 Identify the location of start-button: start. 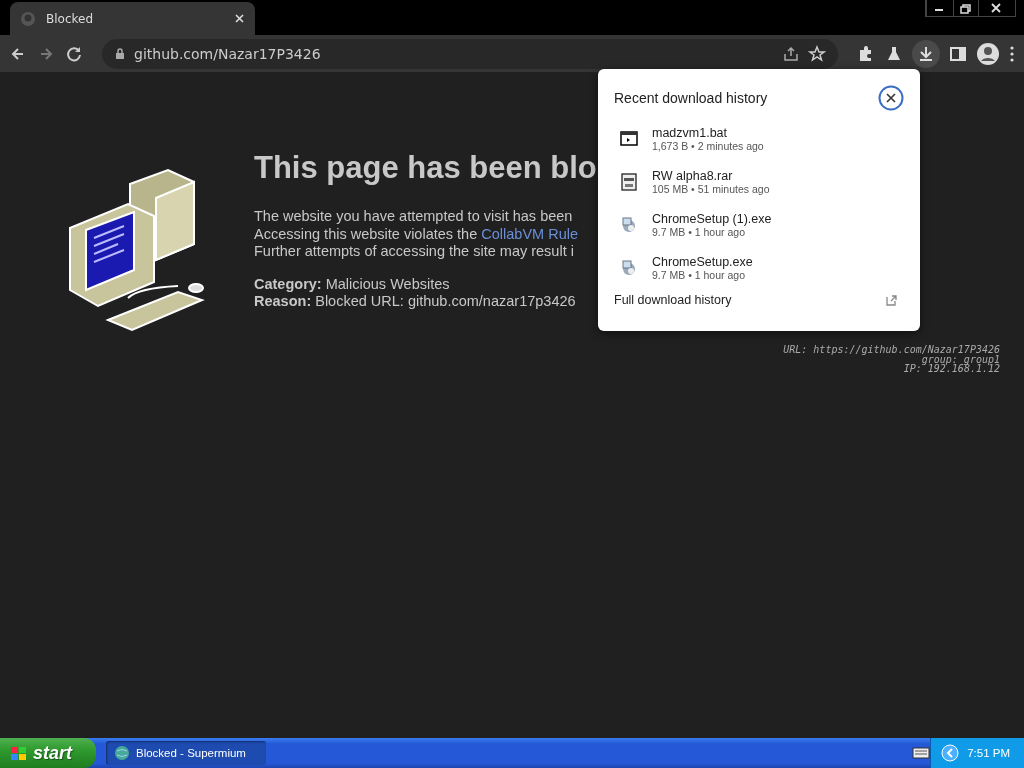
(48, 753).